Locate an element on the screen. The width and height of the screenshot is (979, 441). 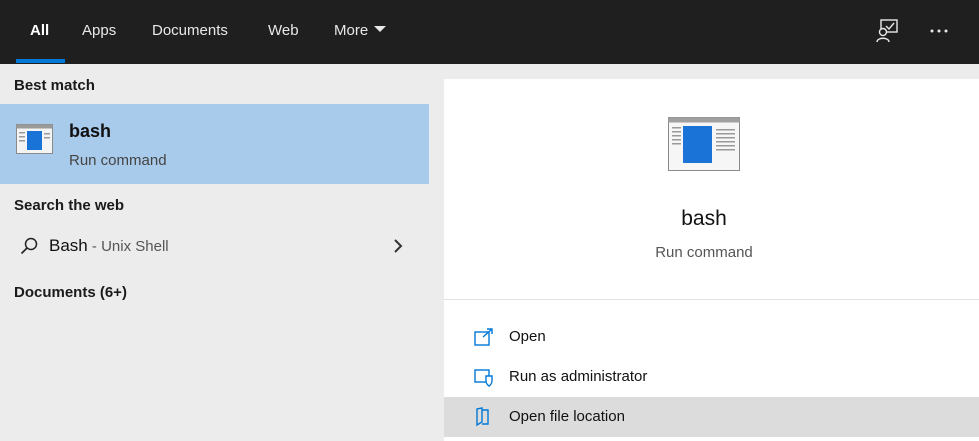
best-match-header: Best match is located at coordinates (54, 85).